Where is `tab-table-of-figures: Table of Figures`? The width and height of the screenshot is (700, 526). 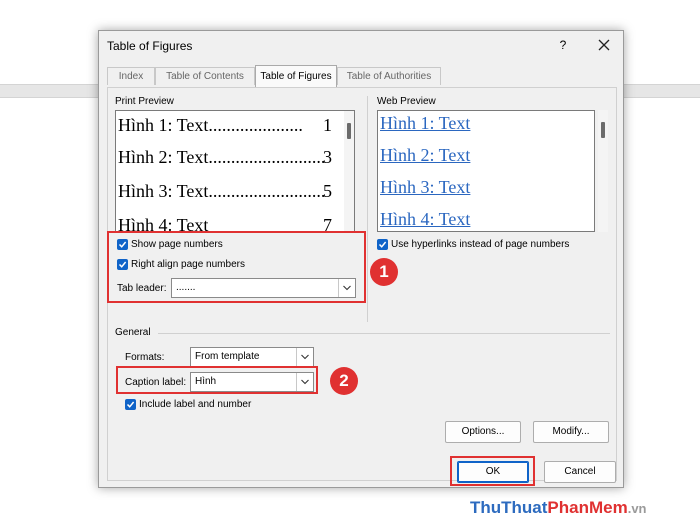
tab-table-of-figures: Table of Figures is located at coordinates (296, 76).